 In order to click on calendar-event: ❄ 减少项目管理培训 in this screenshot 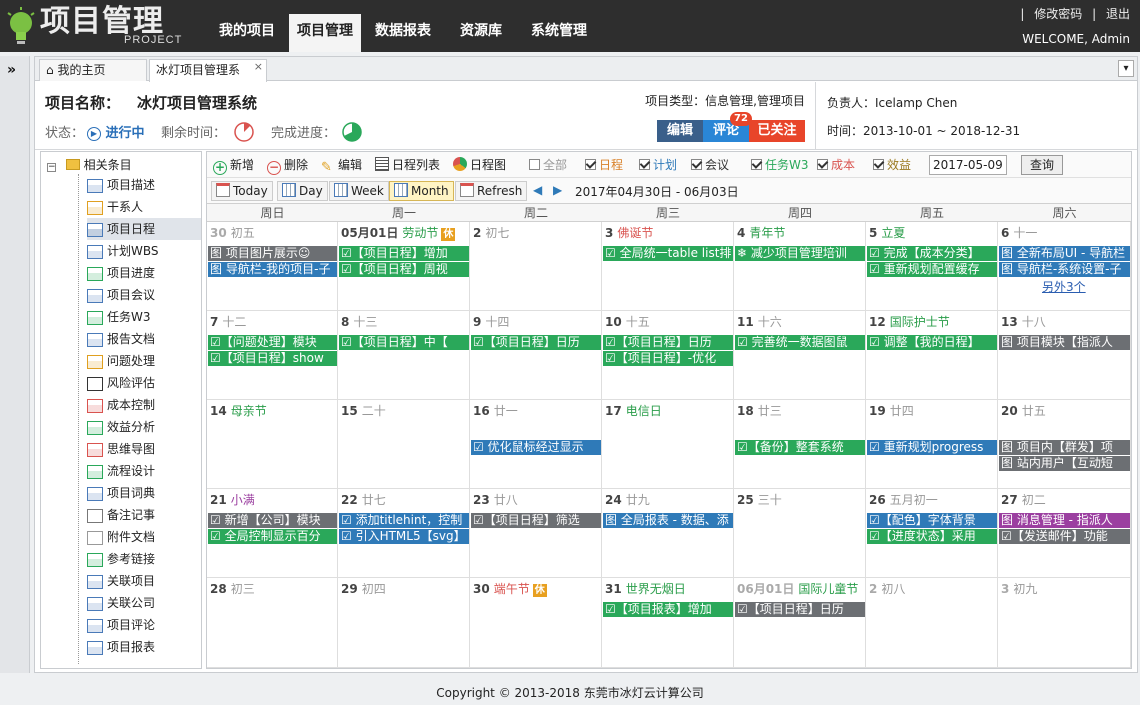, I will do `click(800, 253)`.